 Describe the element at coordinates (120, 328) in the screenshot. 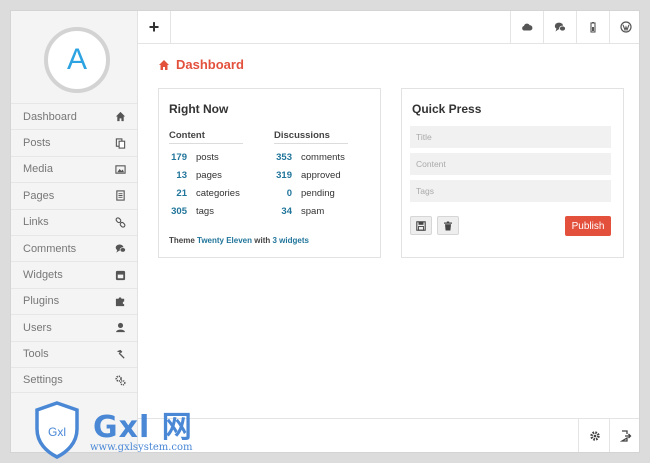

I see `user-icon` at that location.